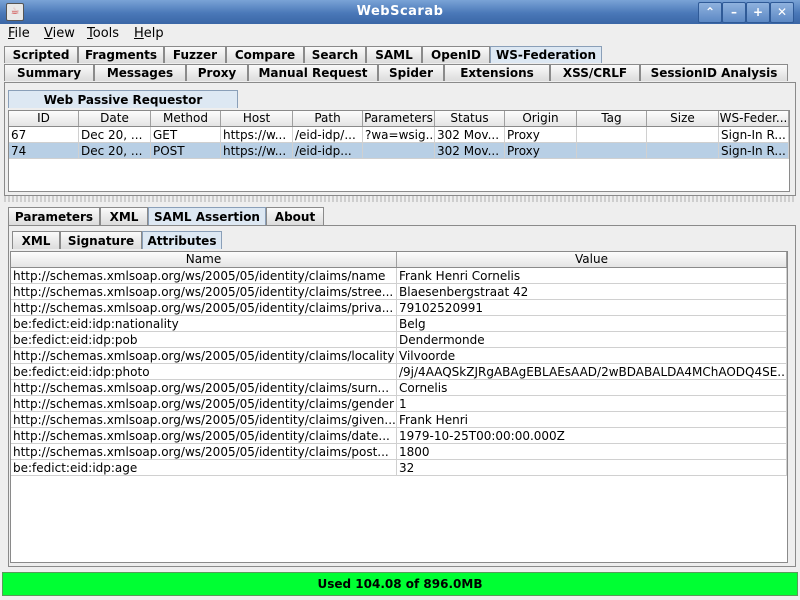  What do you see at coordinates (121, 54) in the screenshot?
I see `tab-fragments: Fragments` at bounding box center [121, 54].